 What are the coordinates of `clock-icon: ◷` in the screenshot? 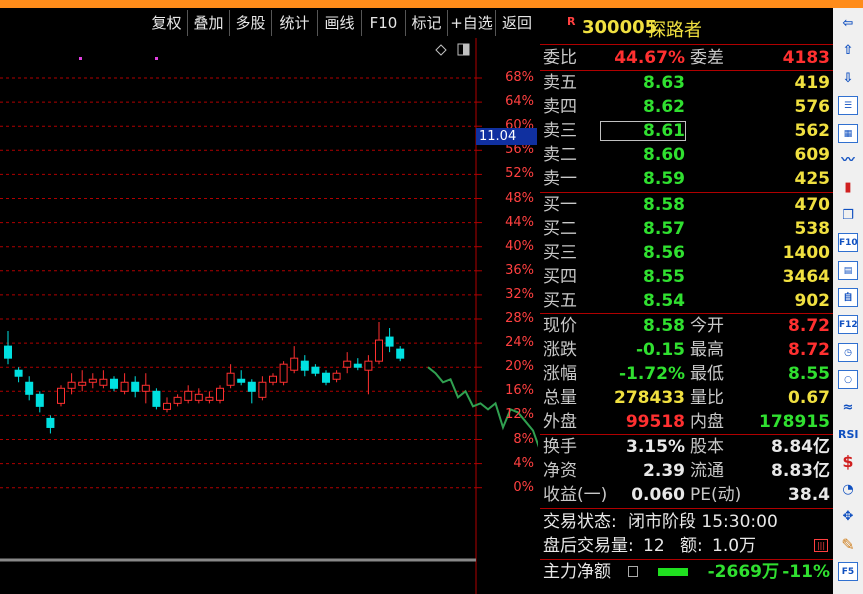 It's located at (848, 352).